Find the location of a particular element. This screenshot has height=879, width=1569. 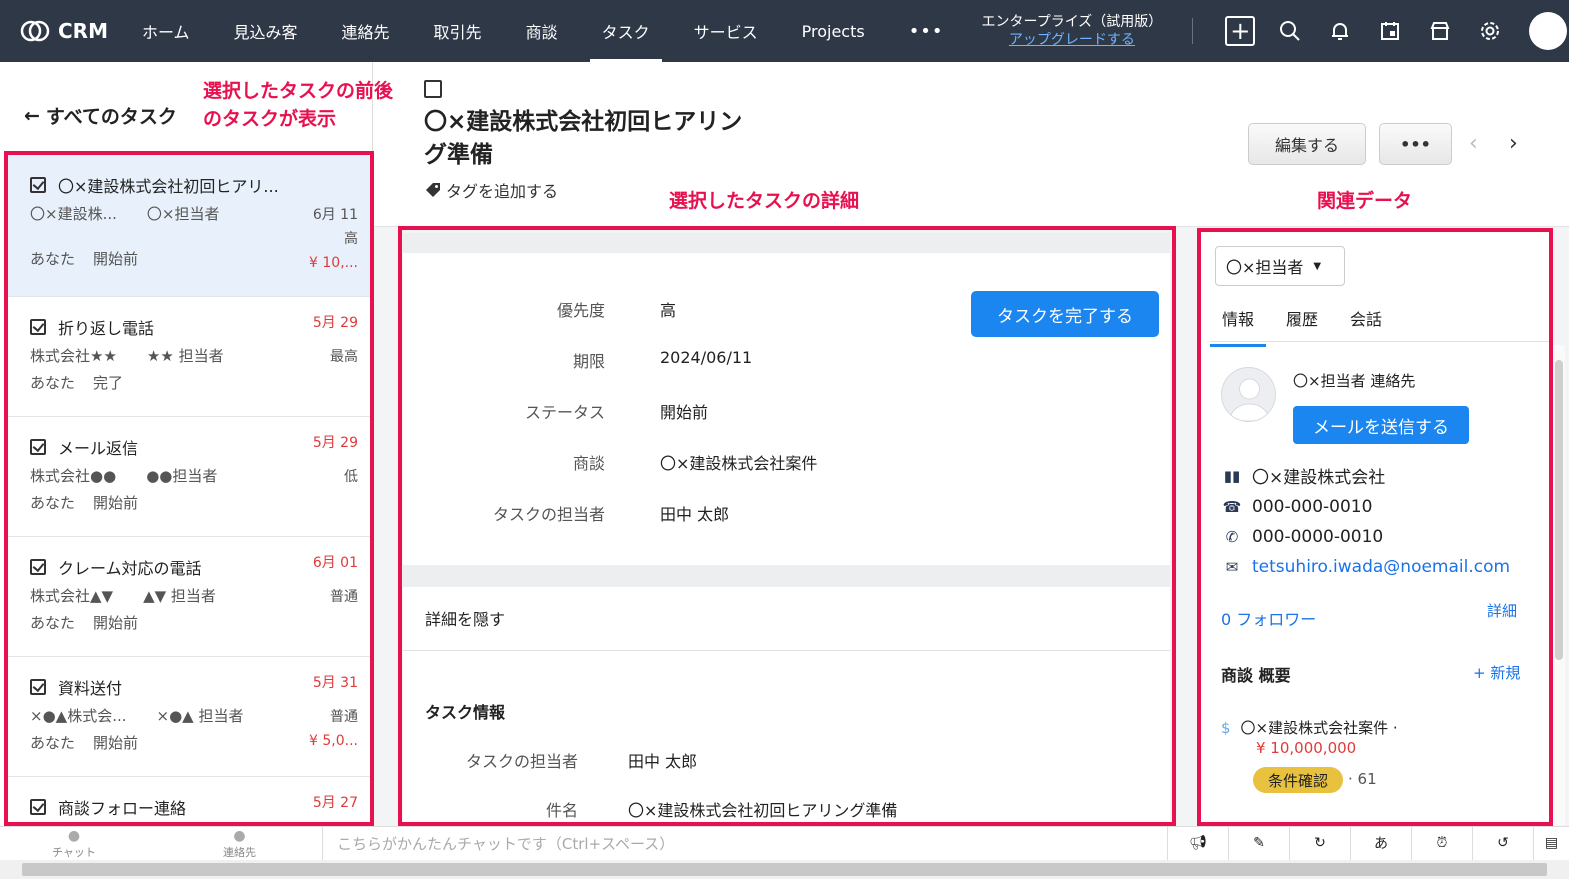

horizontal-scrollbar is located at coordinates (784, 869).